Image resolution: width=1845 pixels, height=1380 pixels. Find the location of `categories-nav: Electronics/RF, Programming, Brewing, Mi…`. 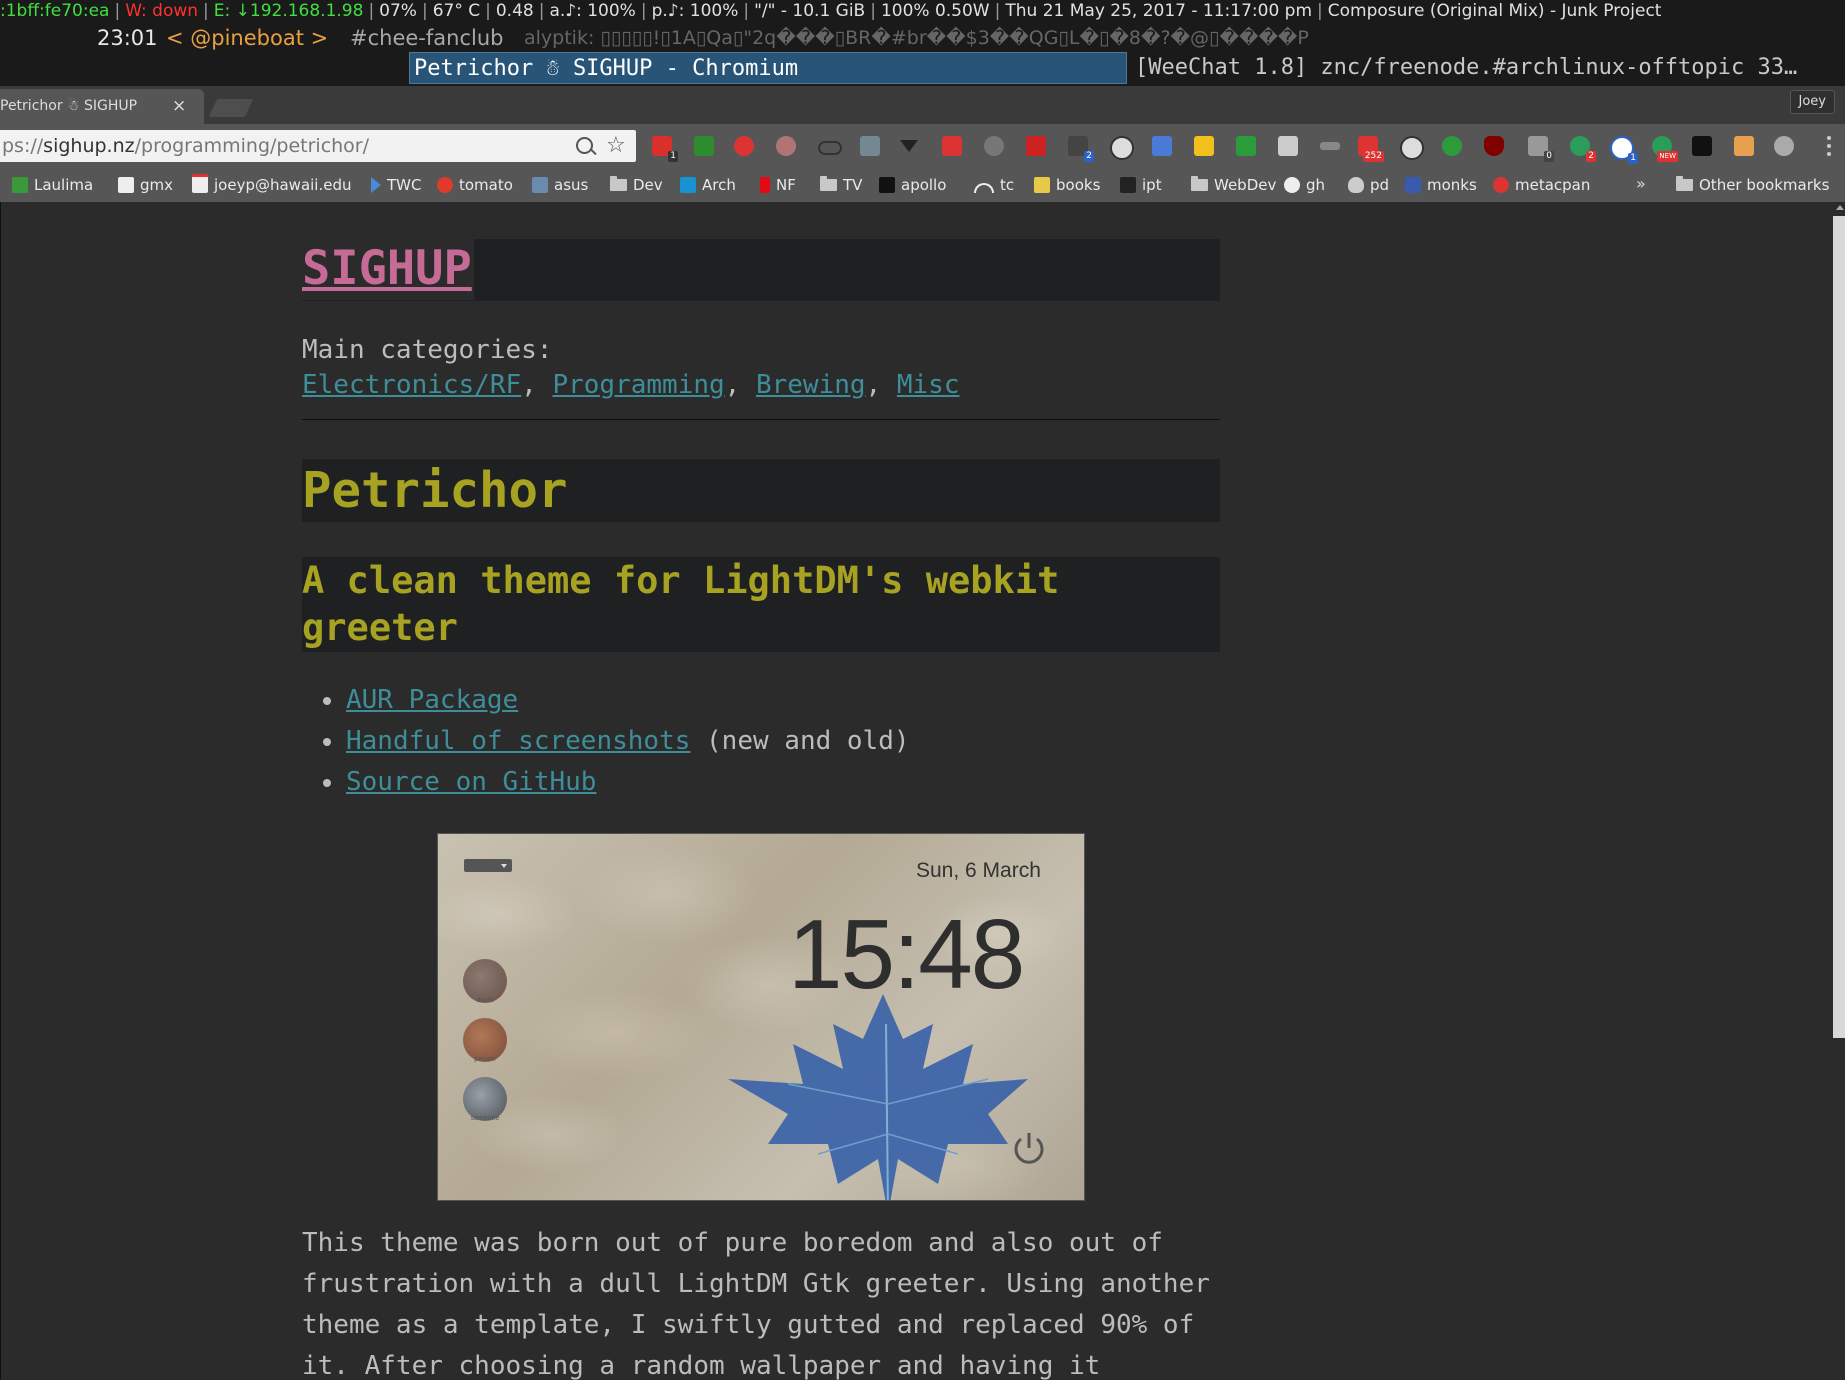

categories-nav: Electronics/RF, Programming, Brewing, Mi… is located at coordinates (631, 385).